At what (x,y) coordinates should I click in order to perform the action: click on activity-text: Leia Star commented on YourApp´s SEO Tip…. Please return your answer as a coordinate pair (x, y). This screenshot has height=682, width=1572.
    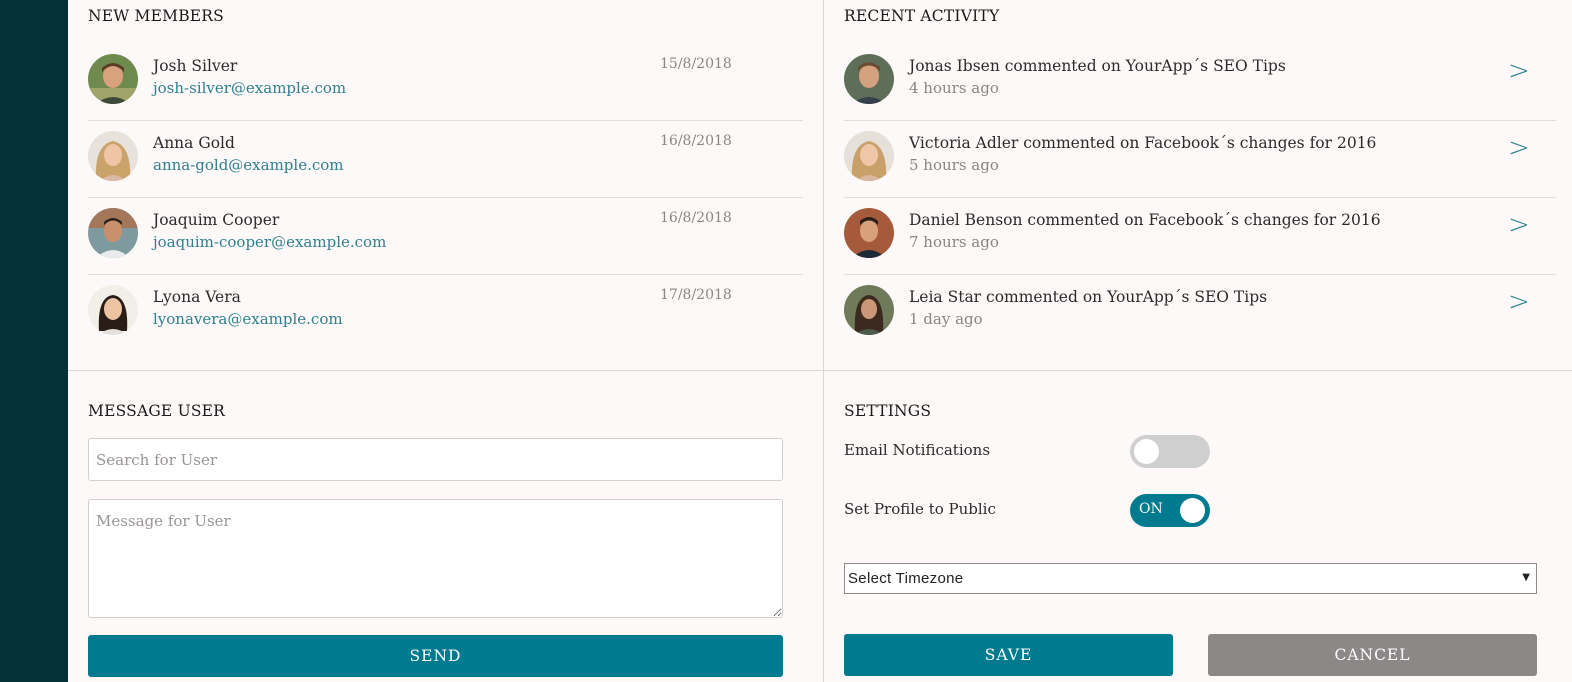
    Looking at the image, I should click on (1088, 297).